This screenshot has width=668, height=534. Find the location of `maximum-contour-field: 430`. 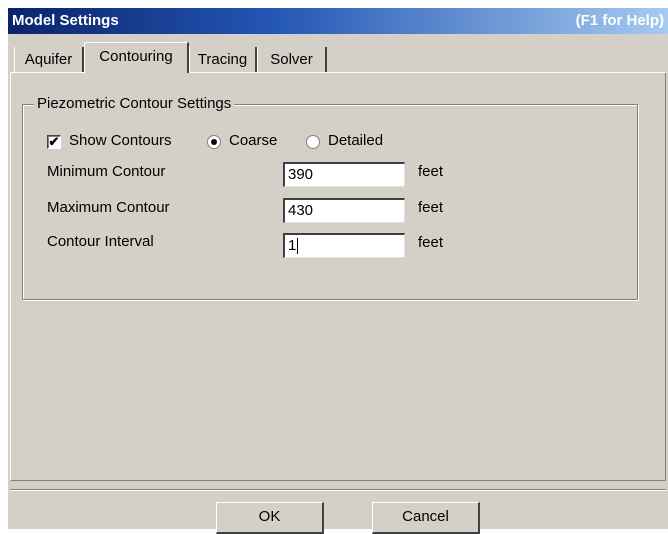

maximum-contour-field: 430 is located at coordinates (344, 210).